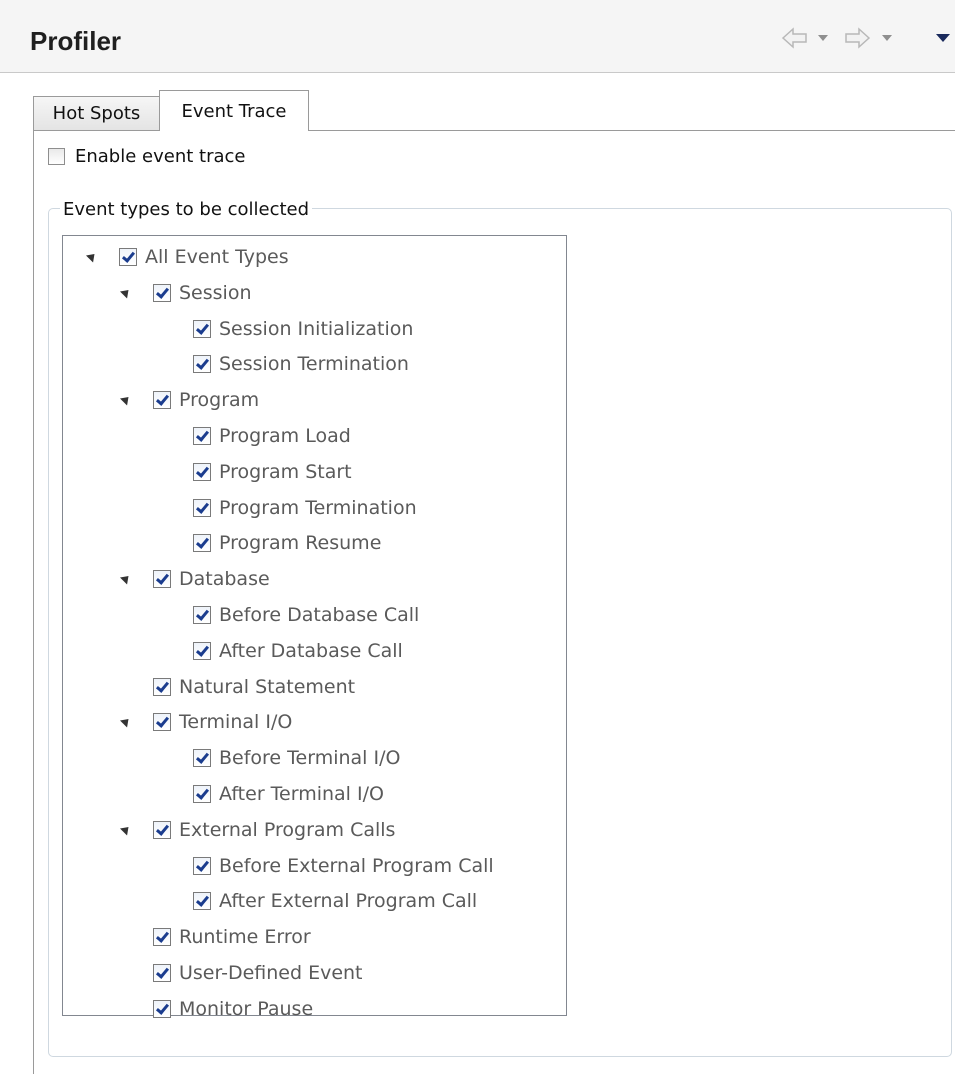 This screenshot has height=1074, width=955. I want to click on tree-item: Natural Statement, so click(254, 687).